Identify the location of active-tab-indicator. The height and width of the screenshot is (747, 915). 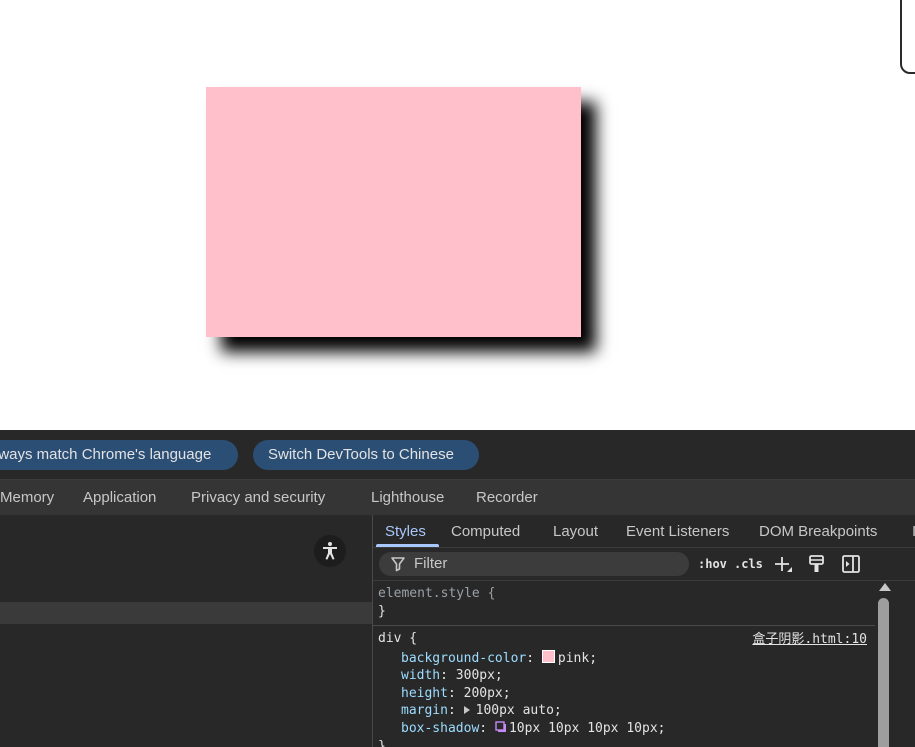
(407, 545).